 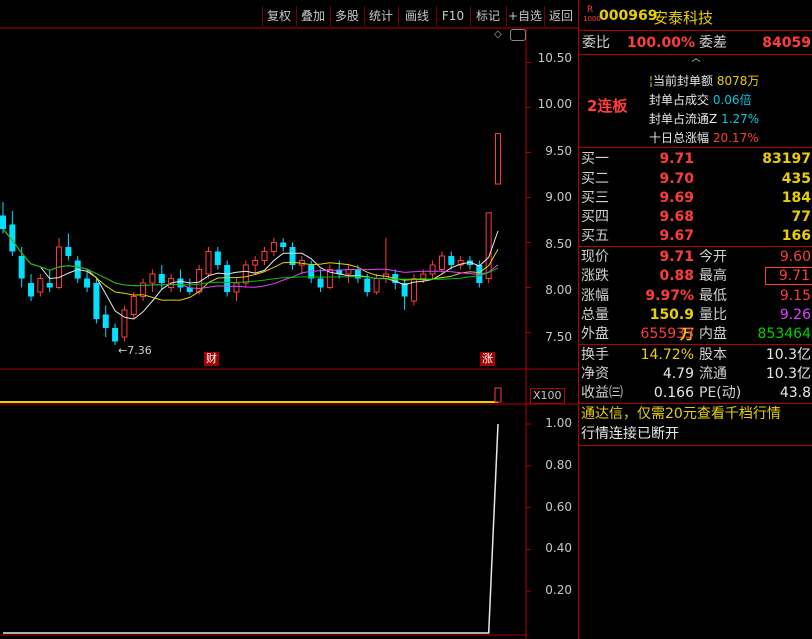 I want to click on outer-volume: 655933, so click(x=667, y=334).